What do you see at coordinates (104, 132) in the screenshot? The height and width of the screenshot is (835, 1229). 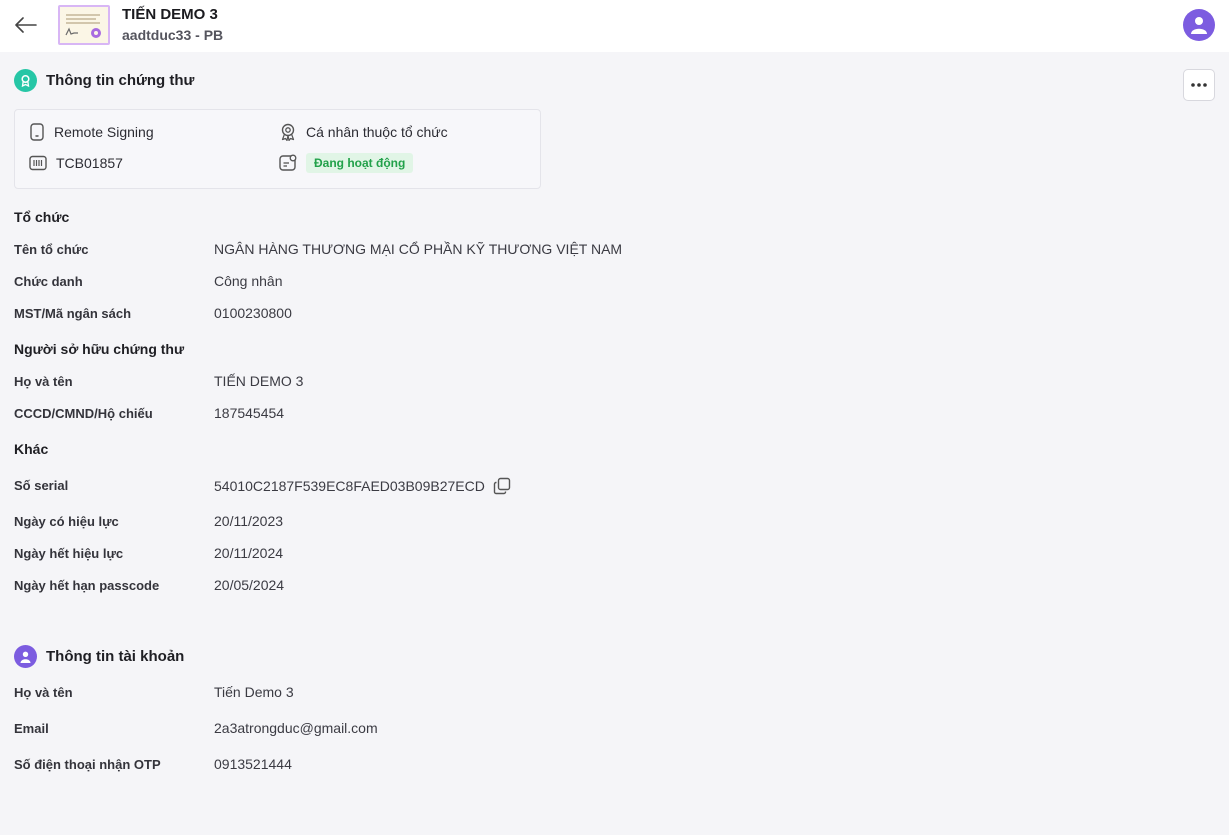 I see `signing-type-label: Remote Signing` at bounding box center [104, 132].